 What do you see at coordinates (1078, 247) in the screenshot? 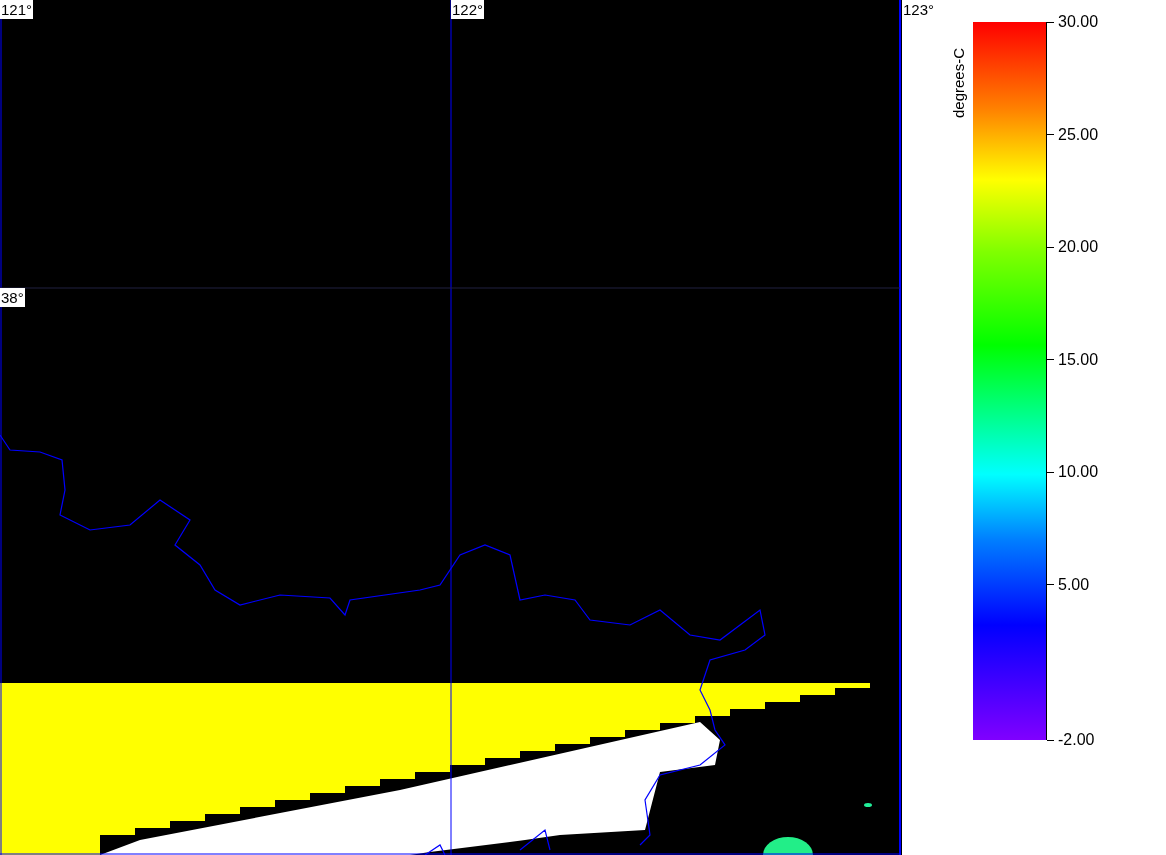
I see `colorbar-tick-label: 20.00` at bounding box center [1078, 247].